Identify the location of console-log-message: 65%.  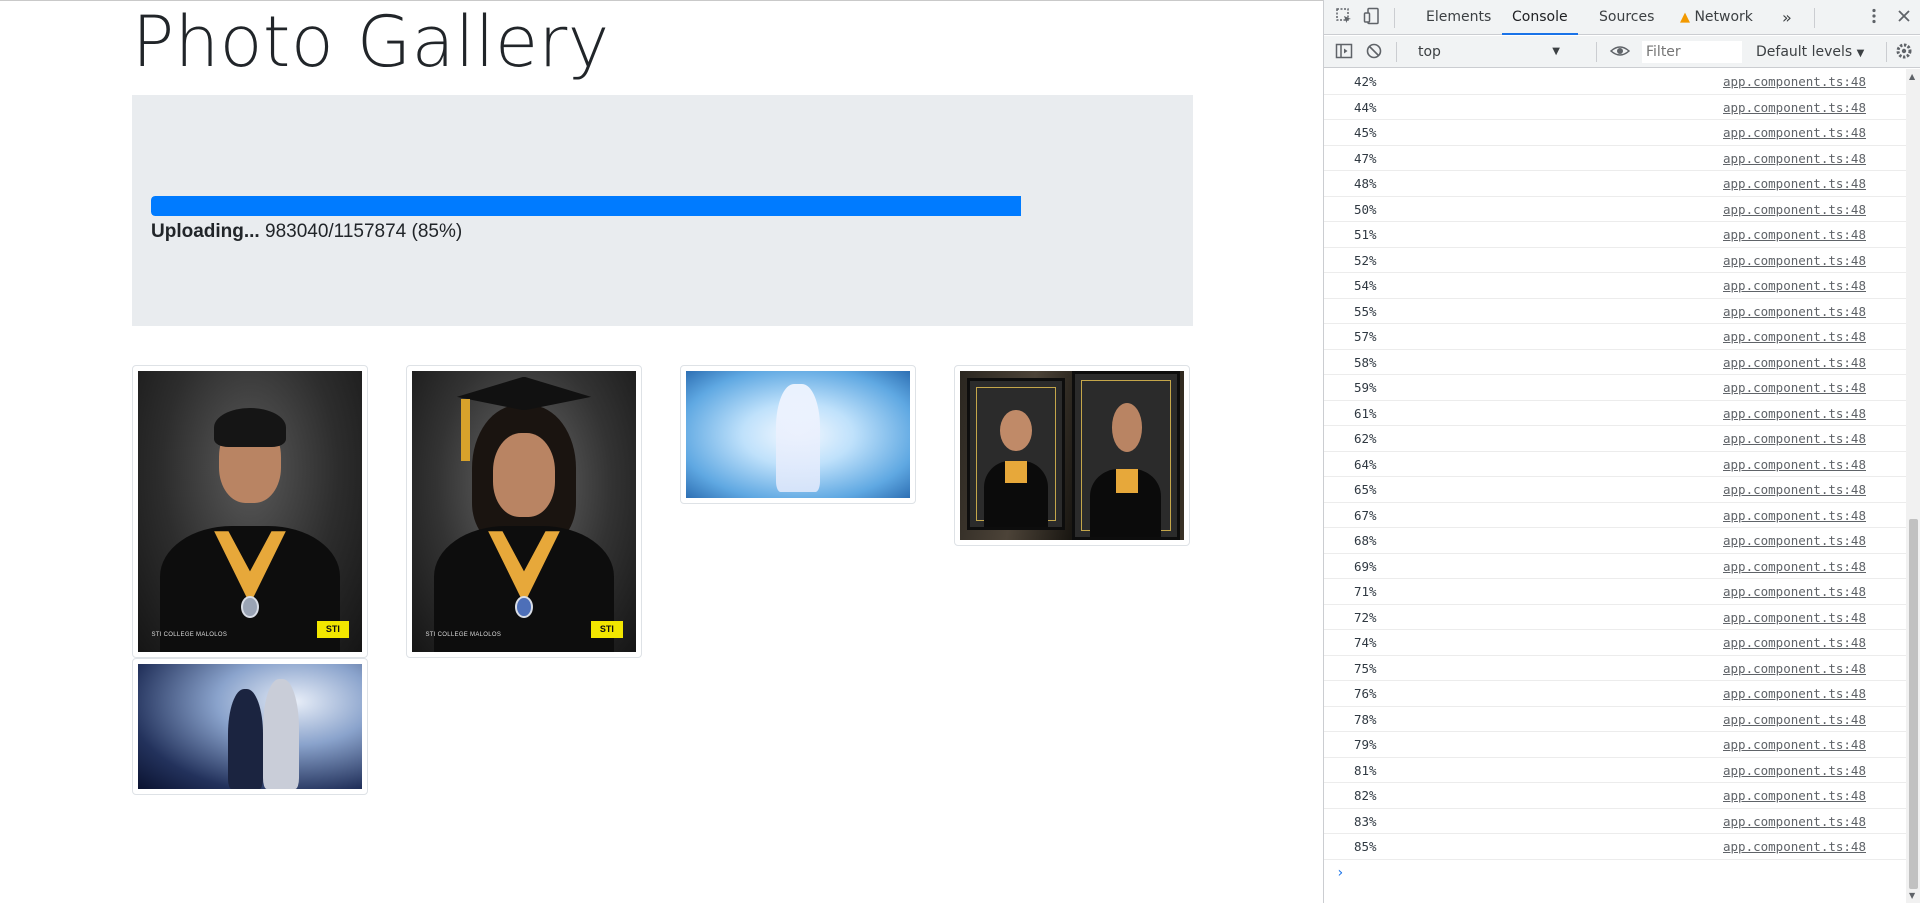
(1365, 489).